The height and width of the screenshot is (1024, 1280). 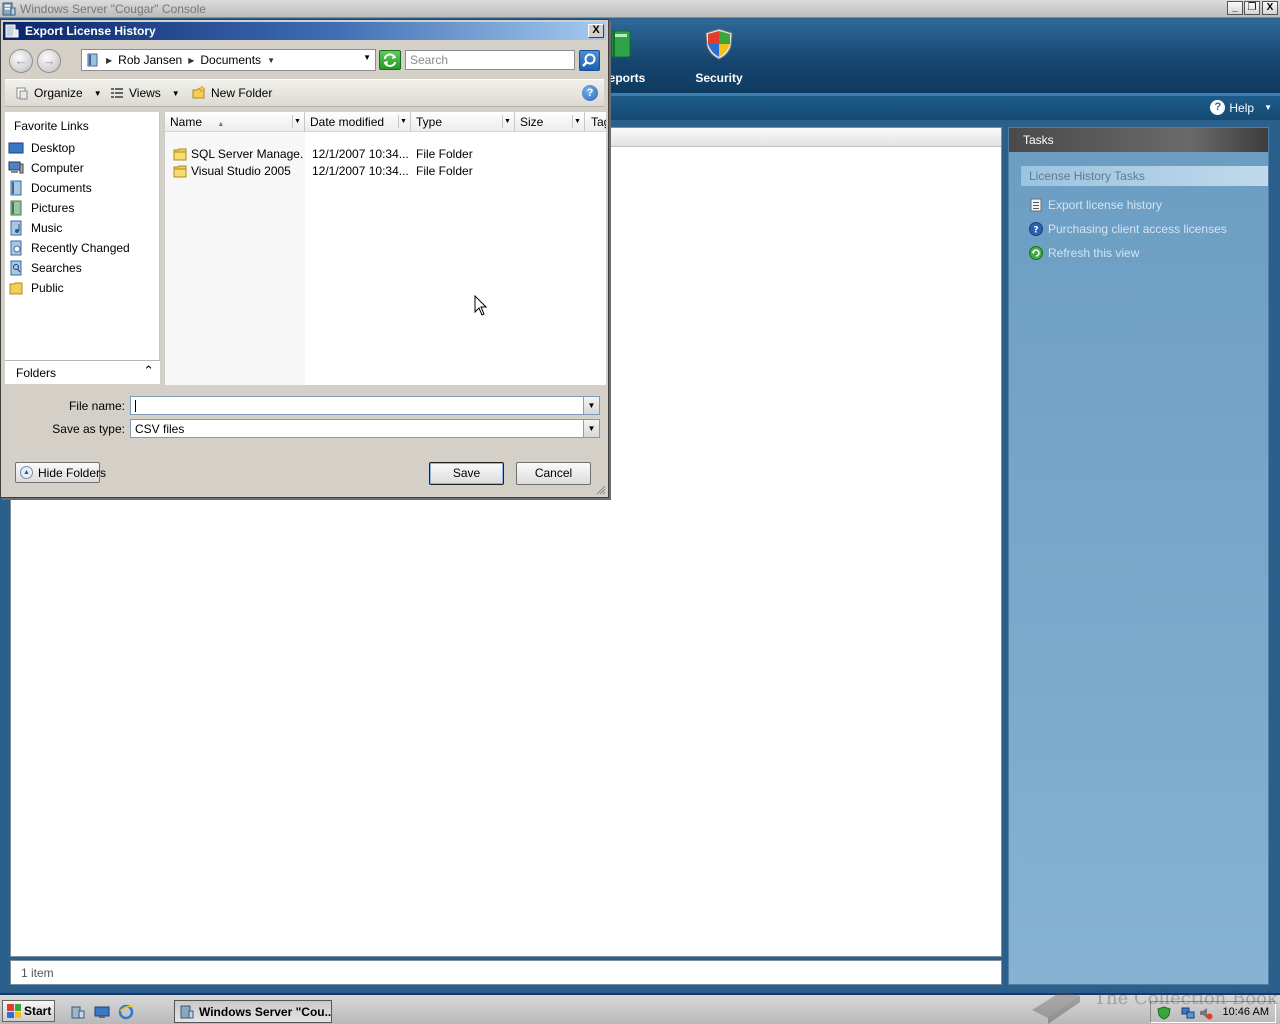 What do you see at coordinates (553, 473) in the screenshot?
I see `cancel-button: Cancel` at bounding box center [553, 473].